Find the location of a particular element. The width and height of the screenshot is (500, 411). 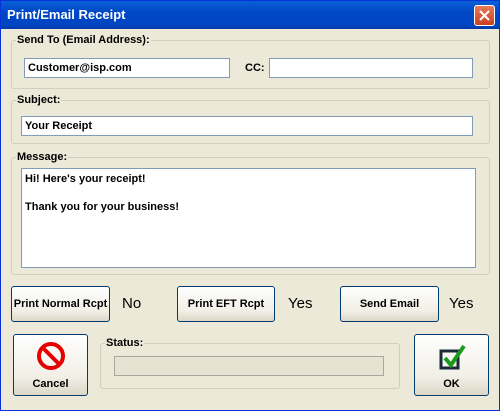

title-bar: Print/Email Receipt is located at coordinates (250, 15).